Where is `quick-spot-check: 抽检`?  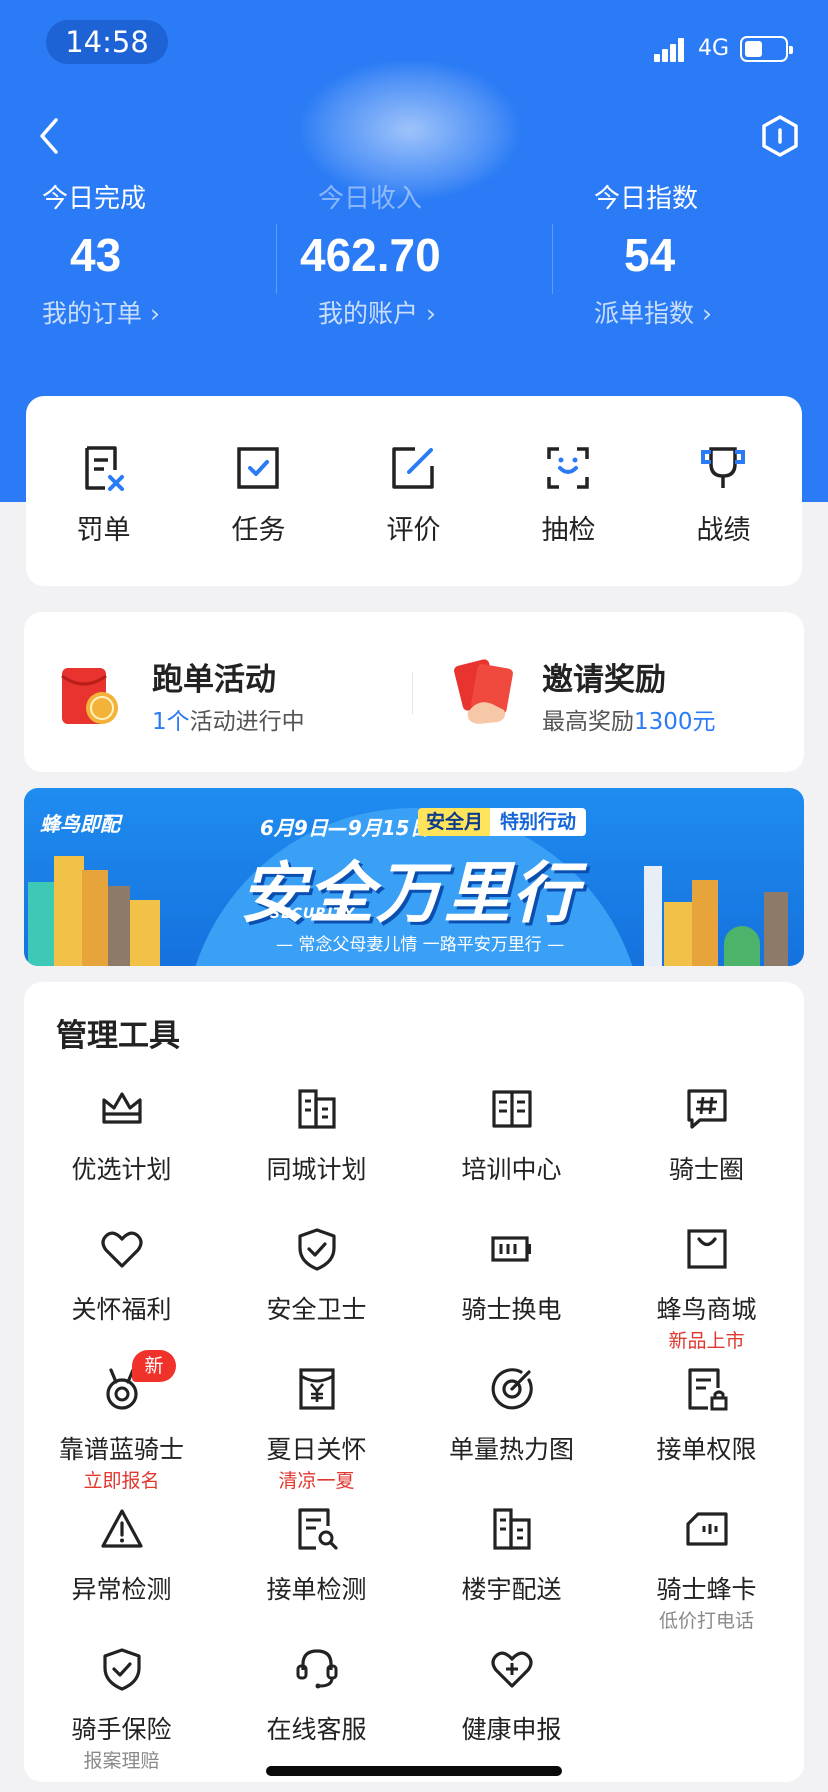 quick-spot-check: 抽检 is located at coordinates (568, 491).